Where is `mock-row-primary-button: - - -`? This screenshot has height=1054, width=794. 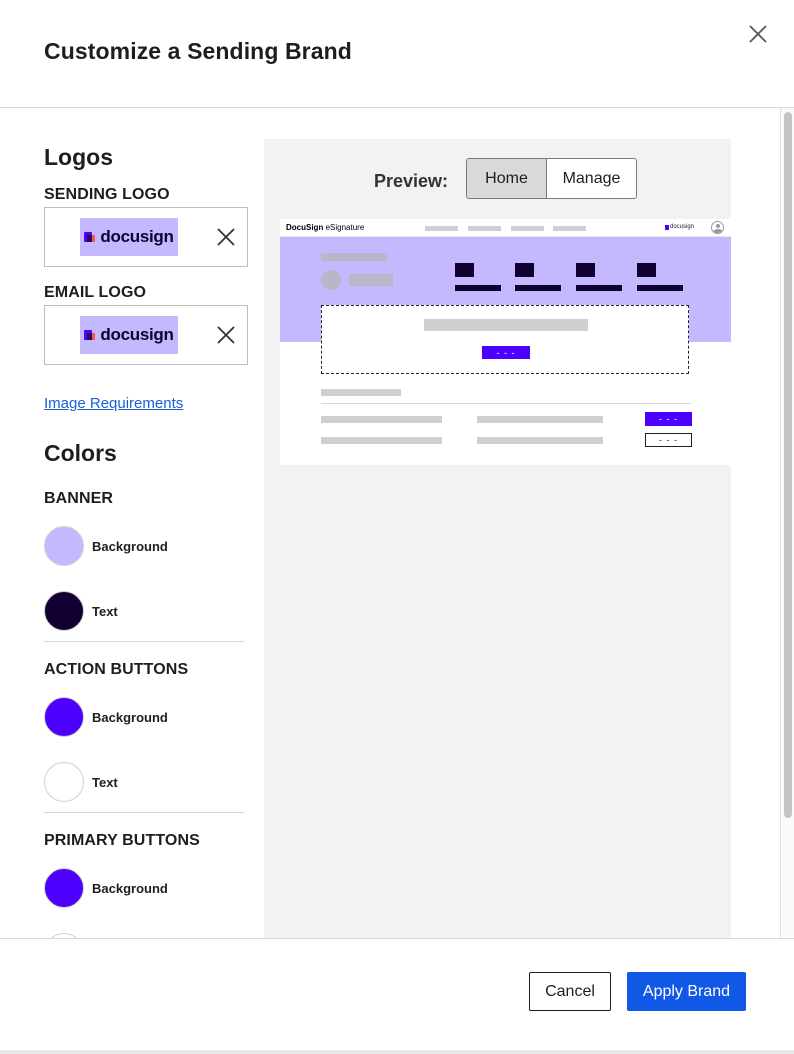 mock-row-primary-button: - - - is located at coordinates (668, 419).